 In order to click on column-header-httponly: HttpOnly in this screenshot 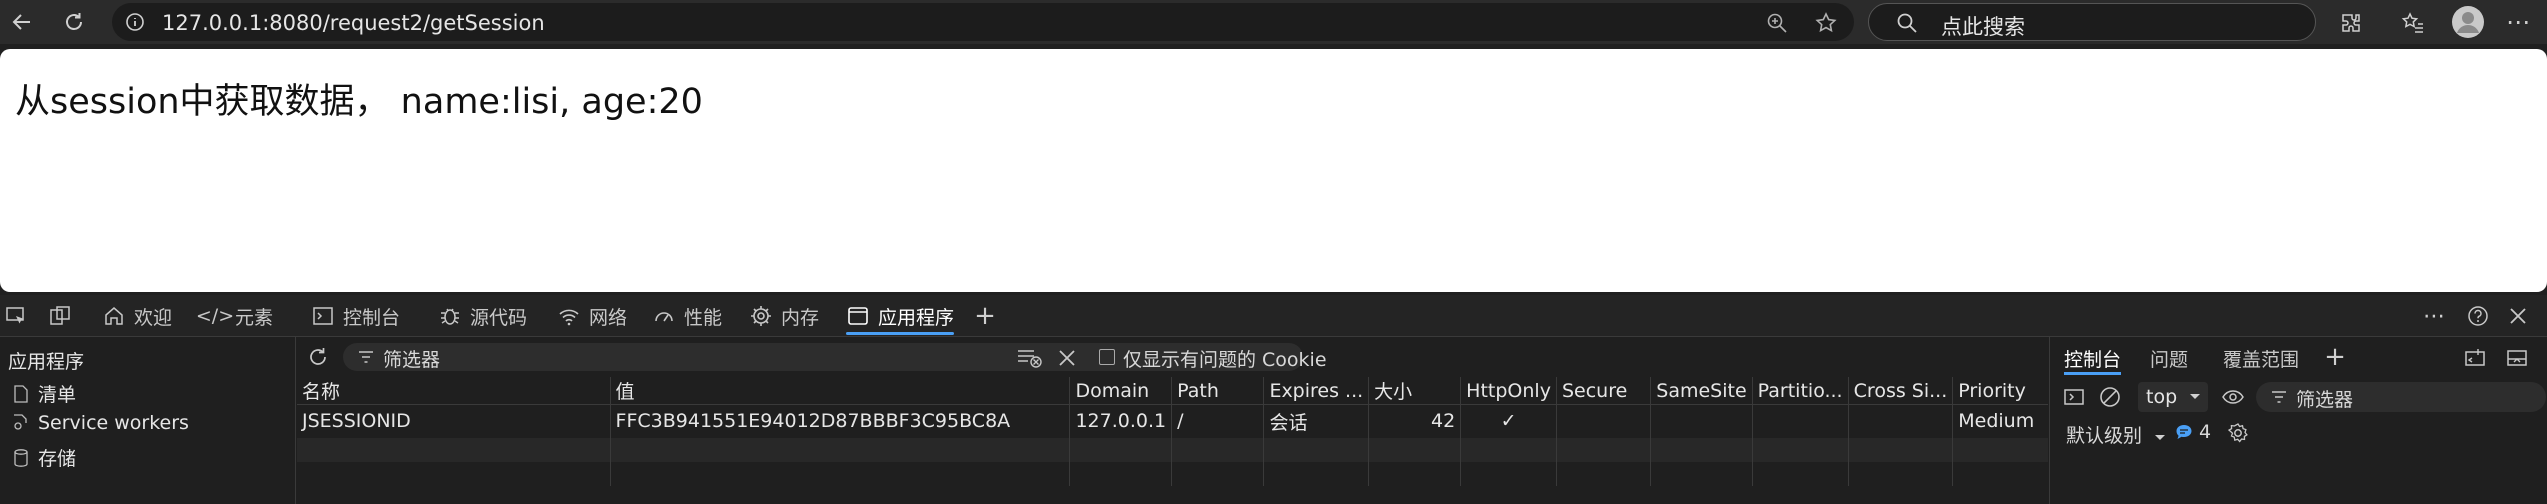, I will do `click(1508, 391)`.